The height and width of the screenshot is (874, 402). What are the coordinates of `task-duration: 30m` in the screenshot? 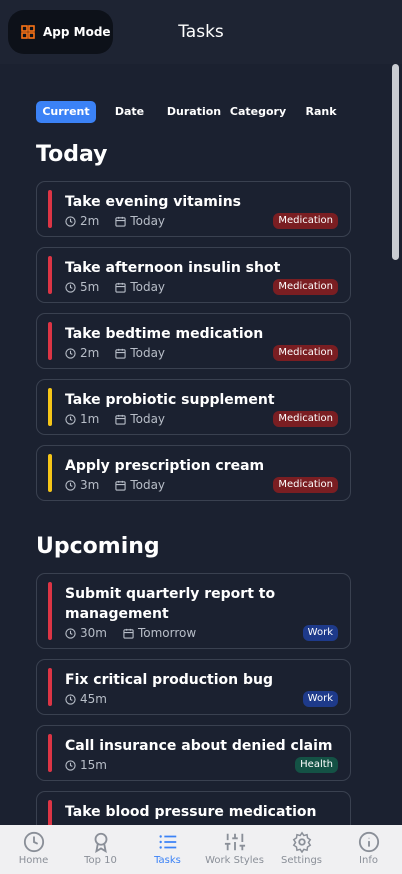 It's located at (93, 633).